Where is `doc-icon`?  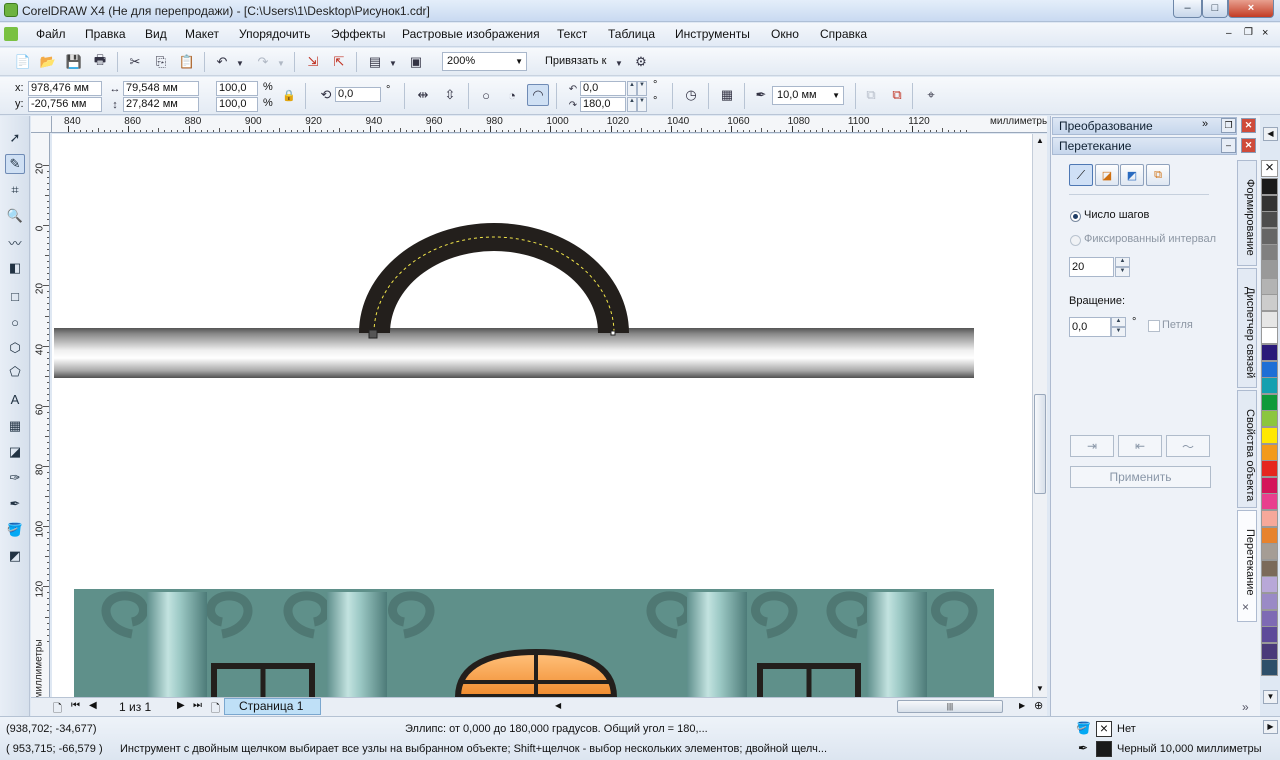 doc-icon is located at coordinates (11, 34).